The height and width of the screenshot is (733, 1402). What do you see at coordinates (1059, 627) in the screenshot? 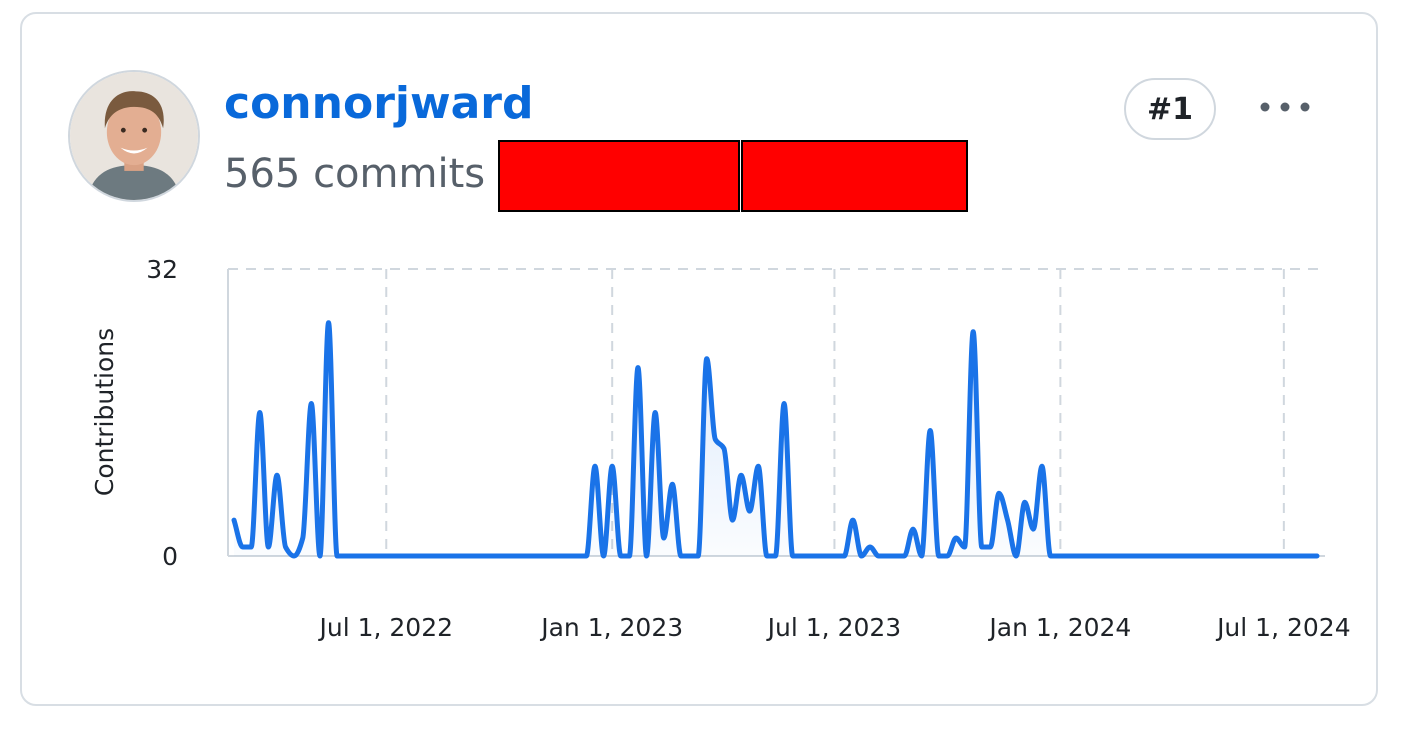
I see `x-tick-label: Jan 1, 2024` at bounding box center [1059, 627].